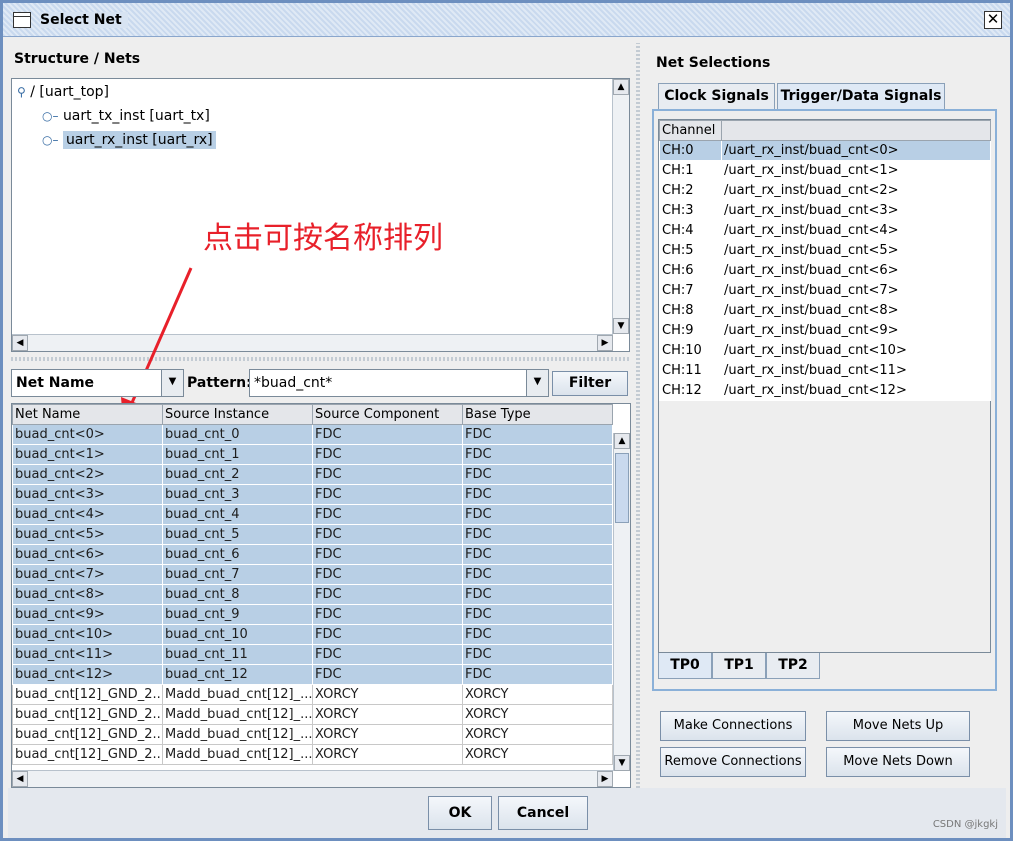 The image size is (1013, 841). I want to click on table-cell: buad_cnt<6>, so click(87, 554).